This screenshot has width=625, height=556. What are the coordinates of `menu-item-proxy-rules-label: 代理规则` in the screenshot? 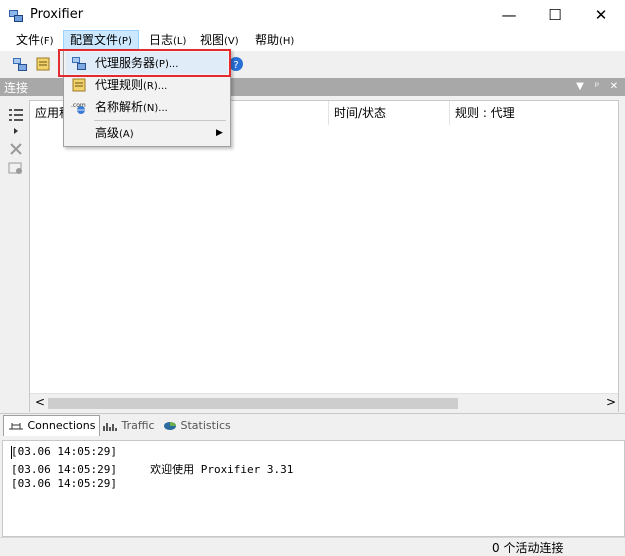 It's located at (119, 85).